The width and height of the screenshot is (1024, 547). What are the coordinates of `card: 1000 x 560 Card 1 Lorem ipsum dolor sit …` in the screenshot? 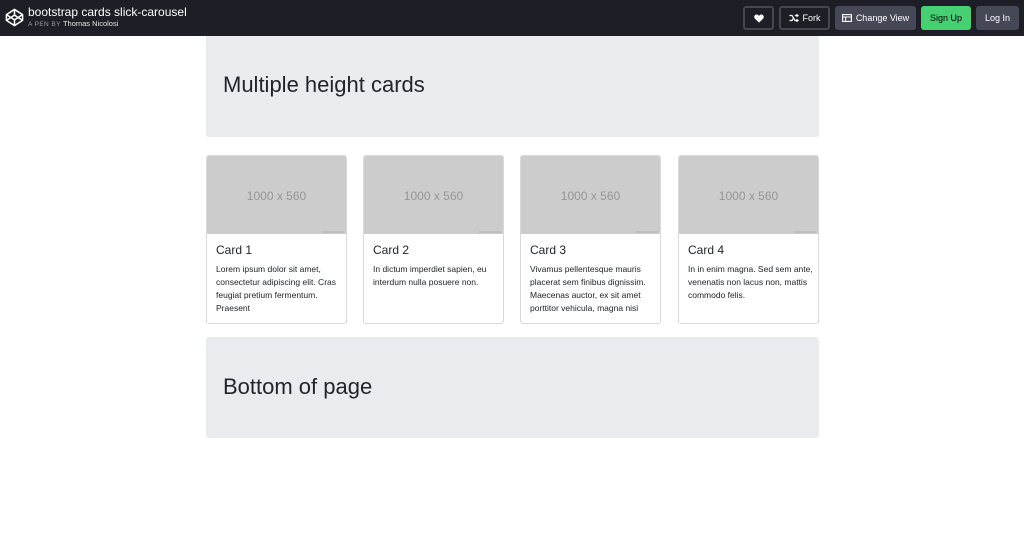 It's located at (276, 239).